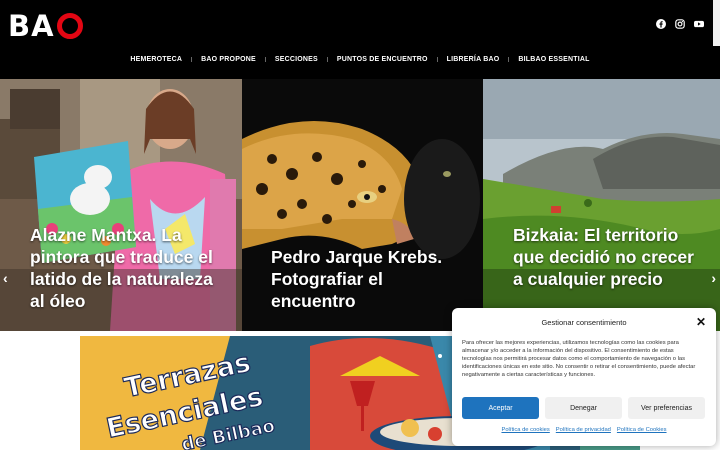 The height and width of the screenshot is (450, 720). Describe the element at coordinates (500, 408) in the screenshot. I see `accept-button: Aceptar` at that location.